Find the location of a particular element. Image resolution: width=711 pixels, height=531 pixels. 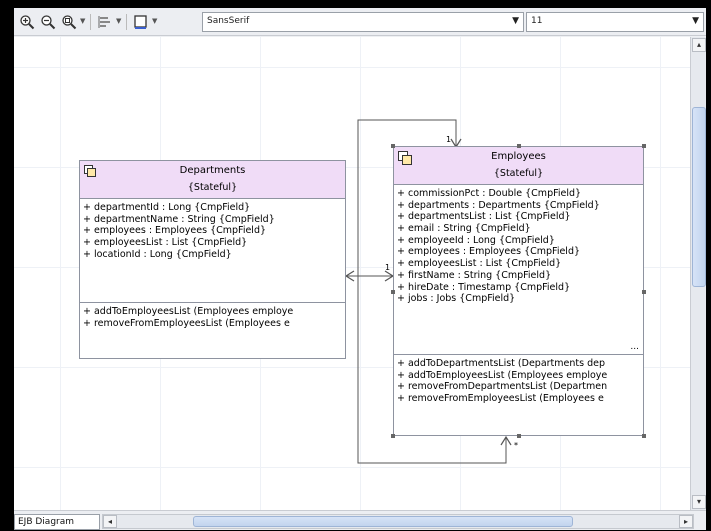

field-row: + departmentsList : List {CmpField} is located at coordinates (518, 217).